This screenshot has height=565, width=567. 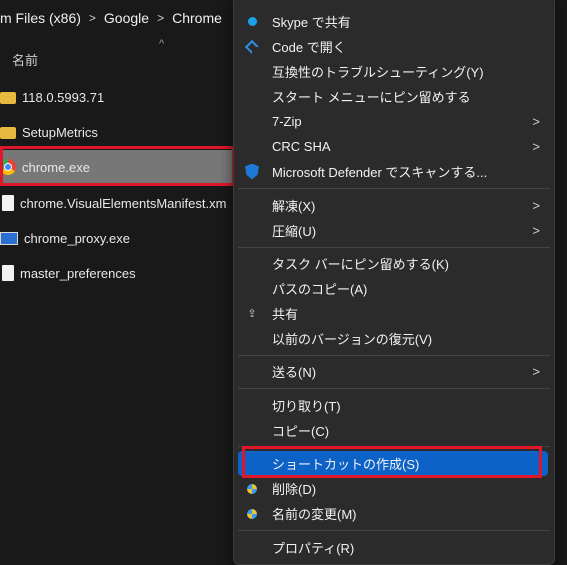 What do you see at coordinates (393, 513) in the screenshot?
I see `menu-item-rename: 名前の変更(M)` at bounding box center [393, 513].